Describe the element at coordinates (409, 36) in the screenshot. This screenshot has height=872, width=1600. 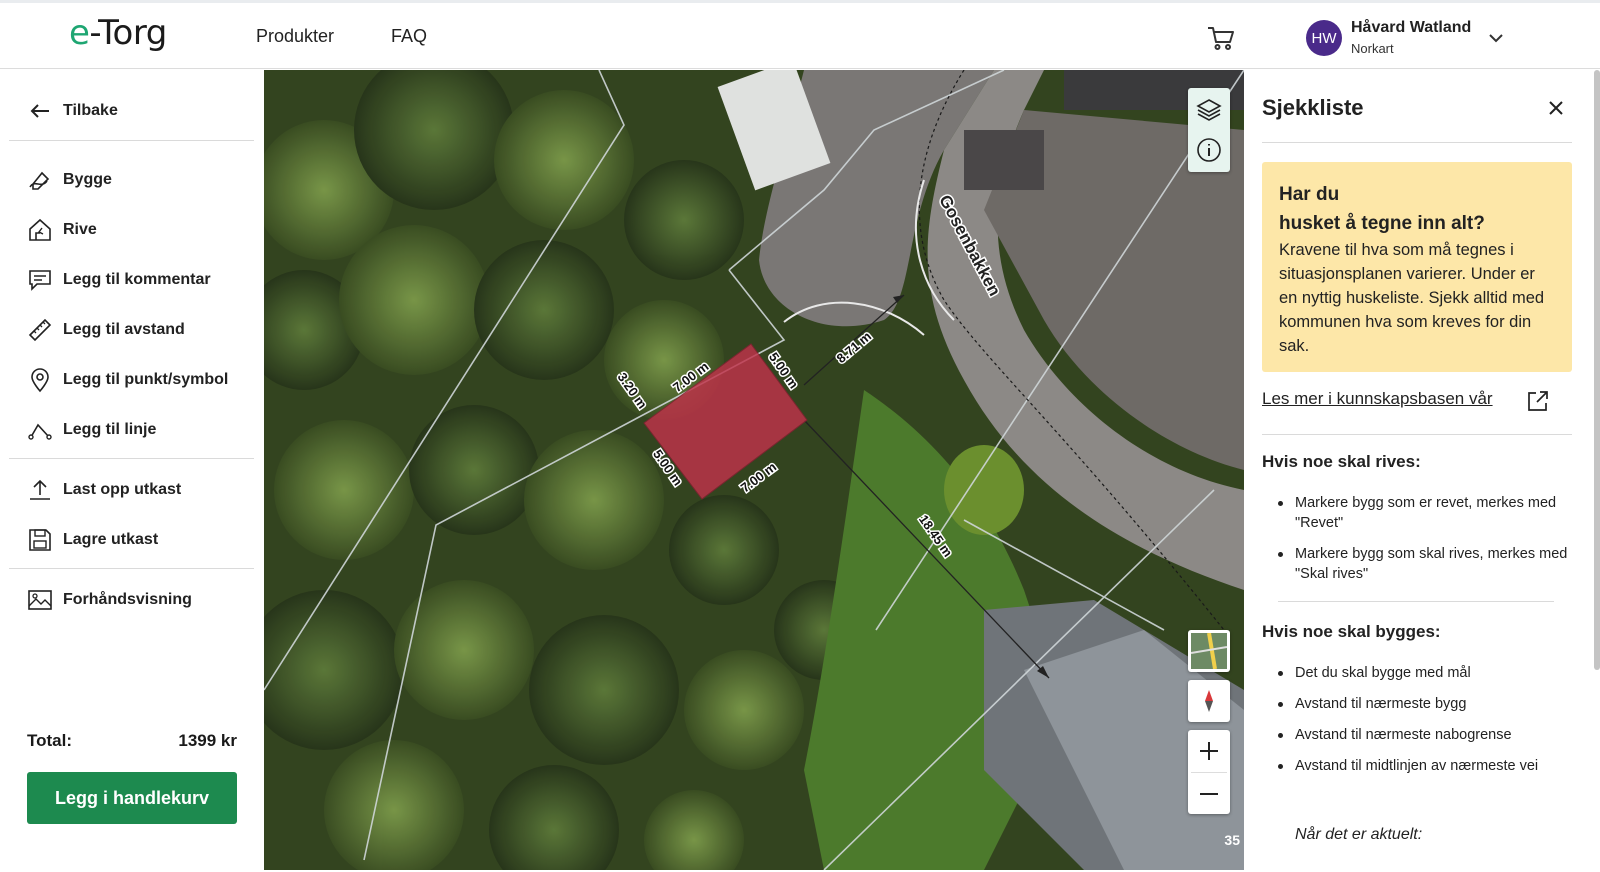
I see `nav-faq: FAQ` at that location.